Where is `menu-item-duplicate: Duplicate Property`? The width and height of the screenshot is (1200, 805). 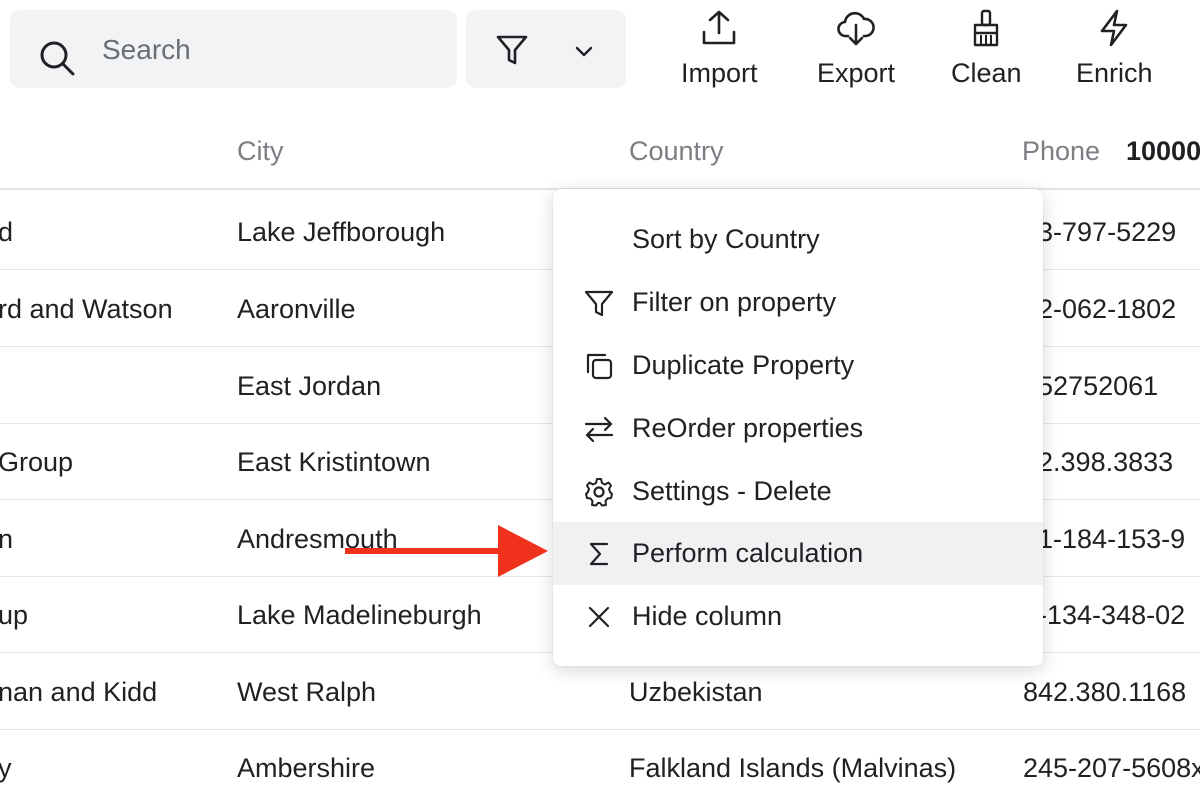
menu-item-duplicate: Duplicate Property is located at coordinates (798, 365).